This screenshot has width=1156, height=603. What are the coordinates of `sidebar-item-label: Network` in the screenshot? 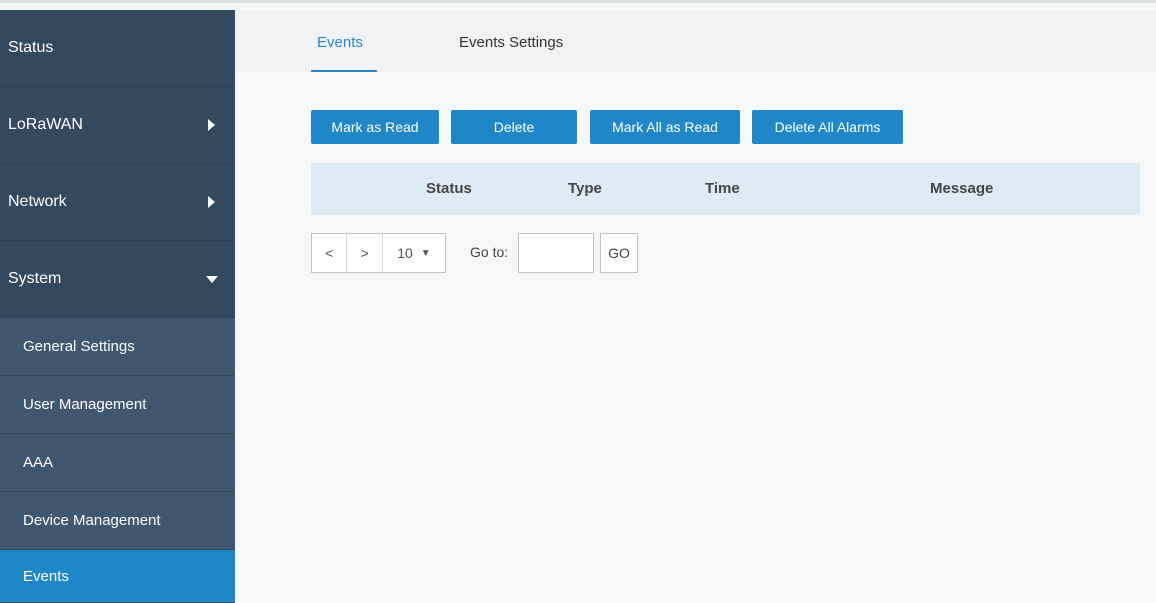 It's located at (37, 201).